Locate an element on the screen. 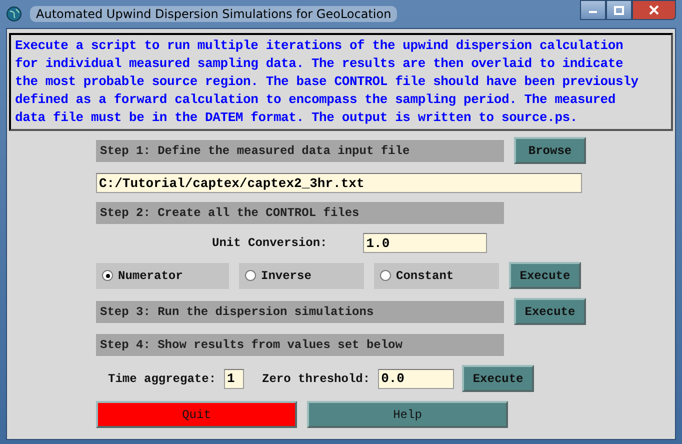 Image resolution: width=682 pixels, height=444 pixels. minimize-button is located at coordinates (593, 10).